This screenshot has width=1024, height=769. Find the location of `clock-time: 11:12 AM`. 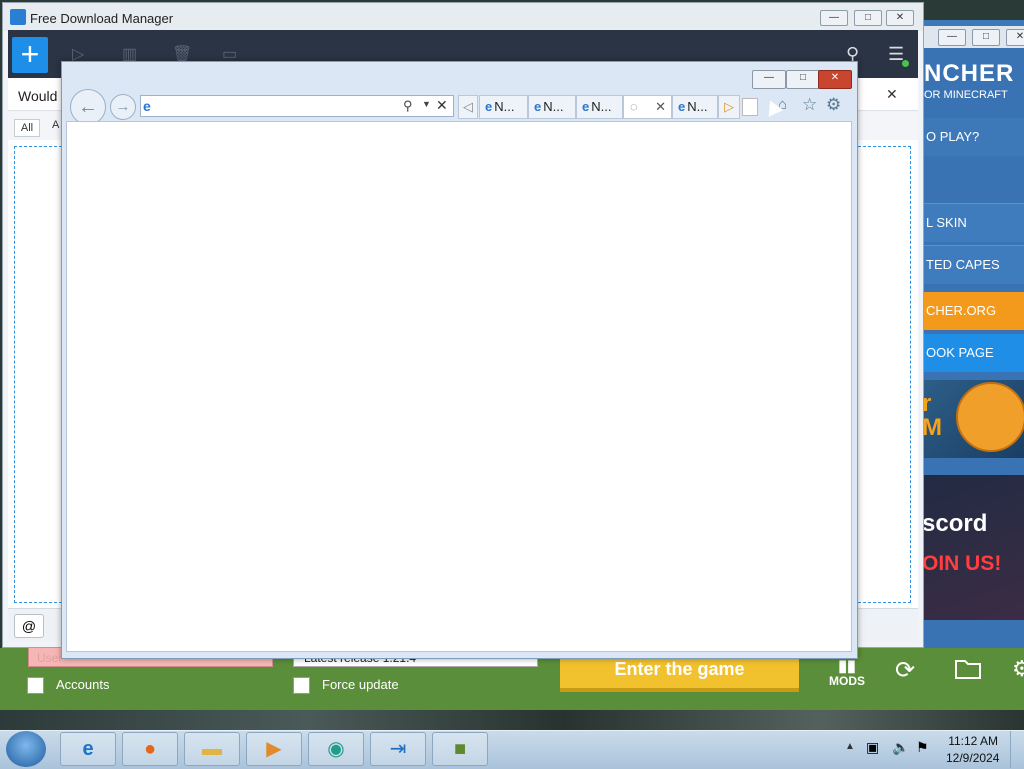

clock-time: 11:12 AM is located at coordinates (973, 741).